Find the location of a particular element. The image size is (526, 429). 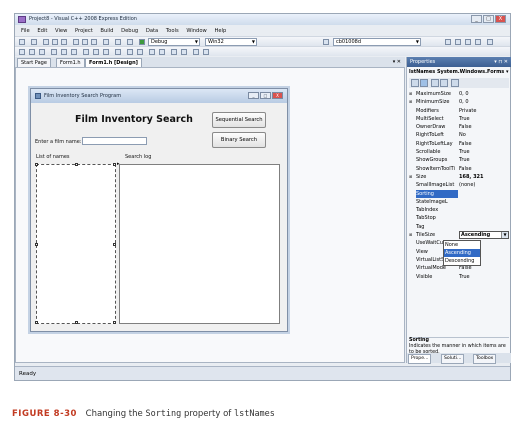

menu-data: Data is located at coordinates (152, 31).